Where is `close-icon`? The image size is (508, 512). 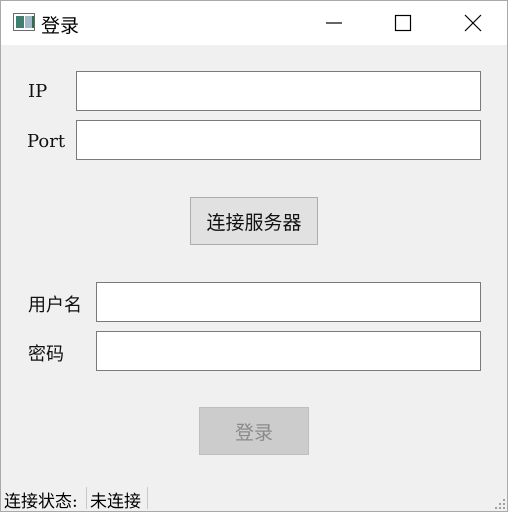
close-icon is located at coordinates (473, 23).